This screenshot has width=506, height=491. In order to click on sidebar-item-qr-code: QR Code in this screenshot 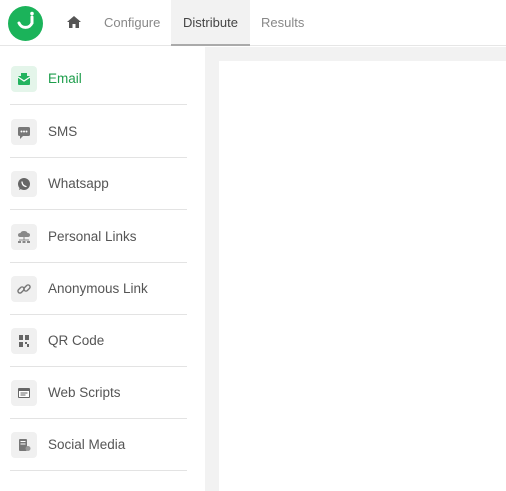, I will do `click(98, 341)`.